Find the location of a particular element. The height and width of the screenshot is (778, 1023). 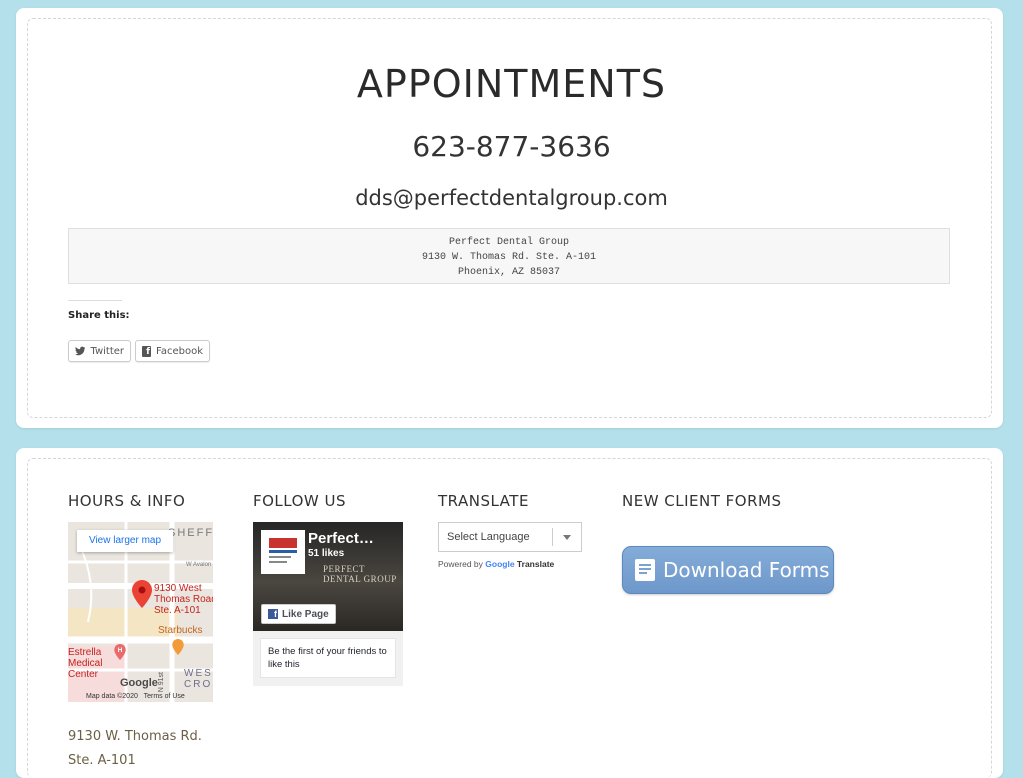

like-page-button: f Like Page is located at coordinates (298, 614).